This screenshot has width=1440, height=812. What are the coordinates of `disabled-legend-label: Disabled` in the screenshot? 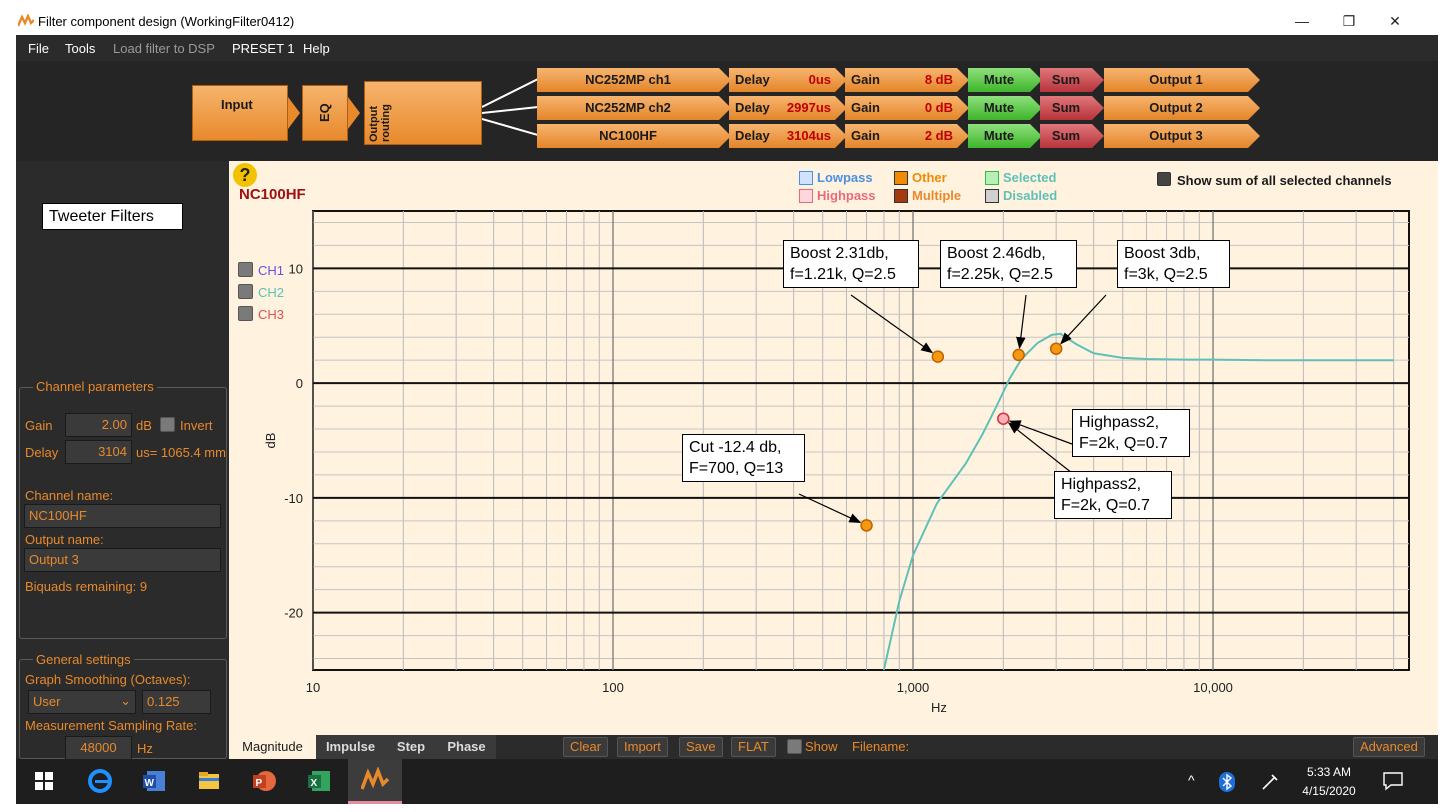 It's located at (1030, 195).